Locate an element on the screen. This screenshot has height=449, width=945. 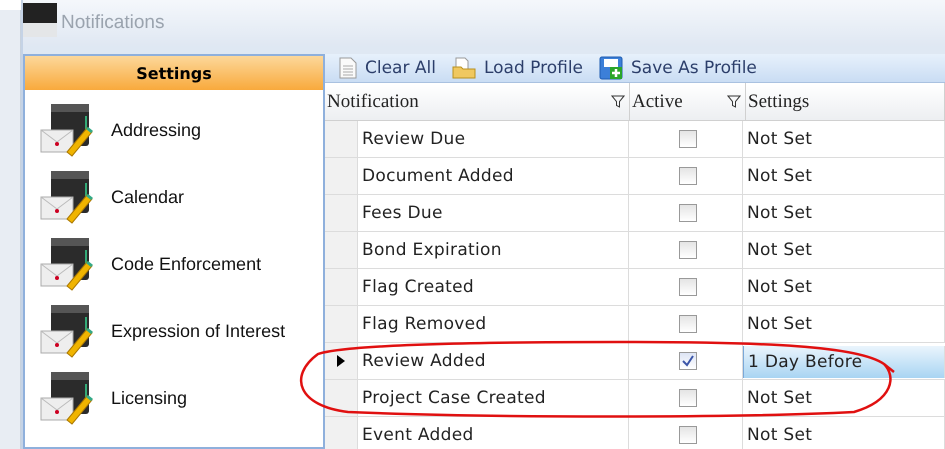
sidebar-item: Licensing is located at coordinates (149, 398).